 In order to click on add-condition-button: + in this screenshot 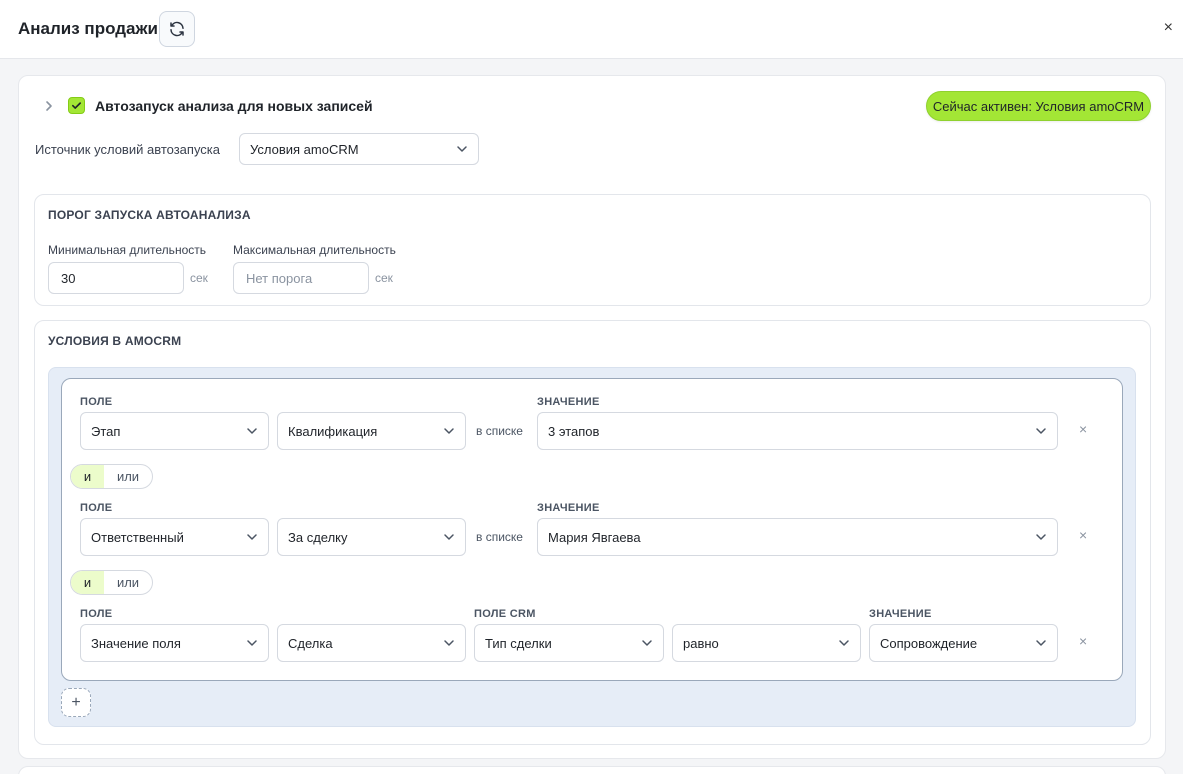, I will do `click(76, 702)`.